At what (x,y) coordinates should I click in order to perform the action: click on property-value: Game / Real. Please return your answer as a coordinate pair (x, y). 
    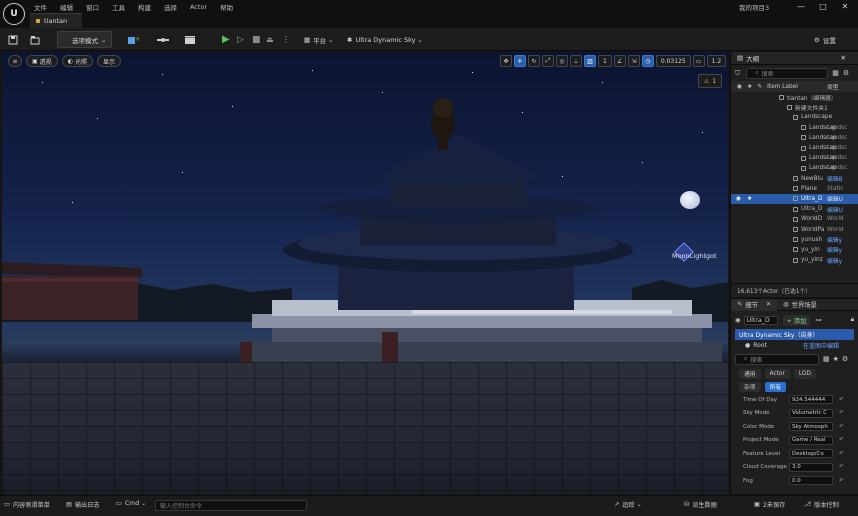
    Looking at the image, I should click on (811, 440).